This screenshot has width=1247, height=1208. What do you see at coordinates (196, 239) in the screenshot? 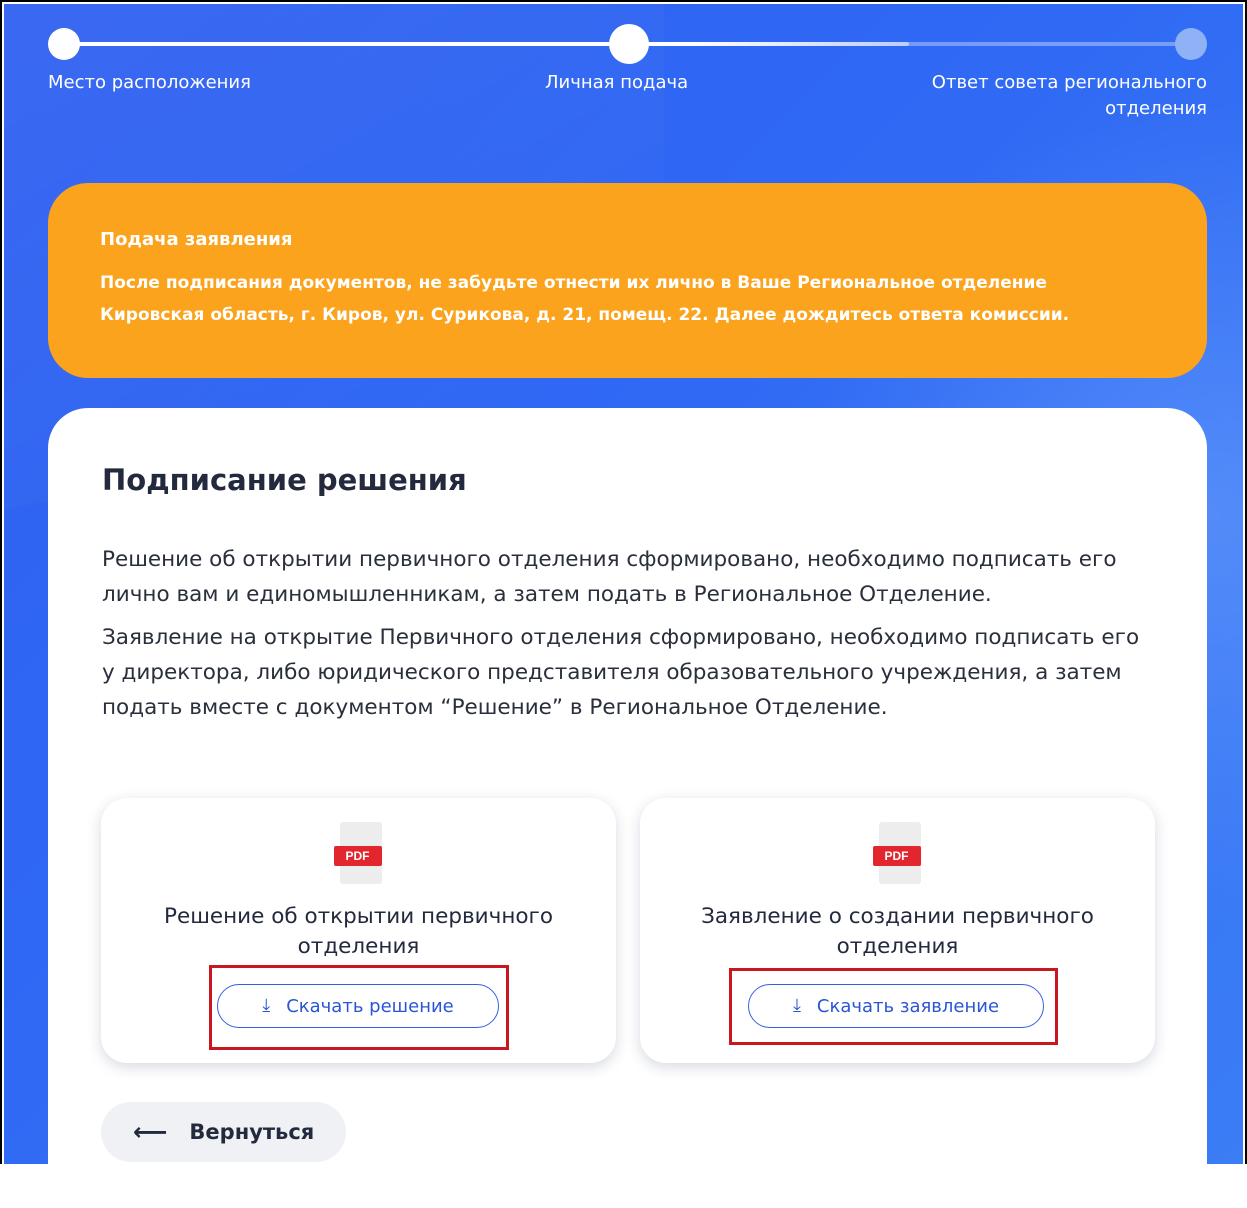
I see `notice-title: Подача заявления` at bounding box center [196, 239].